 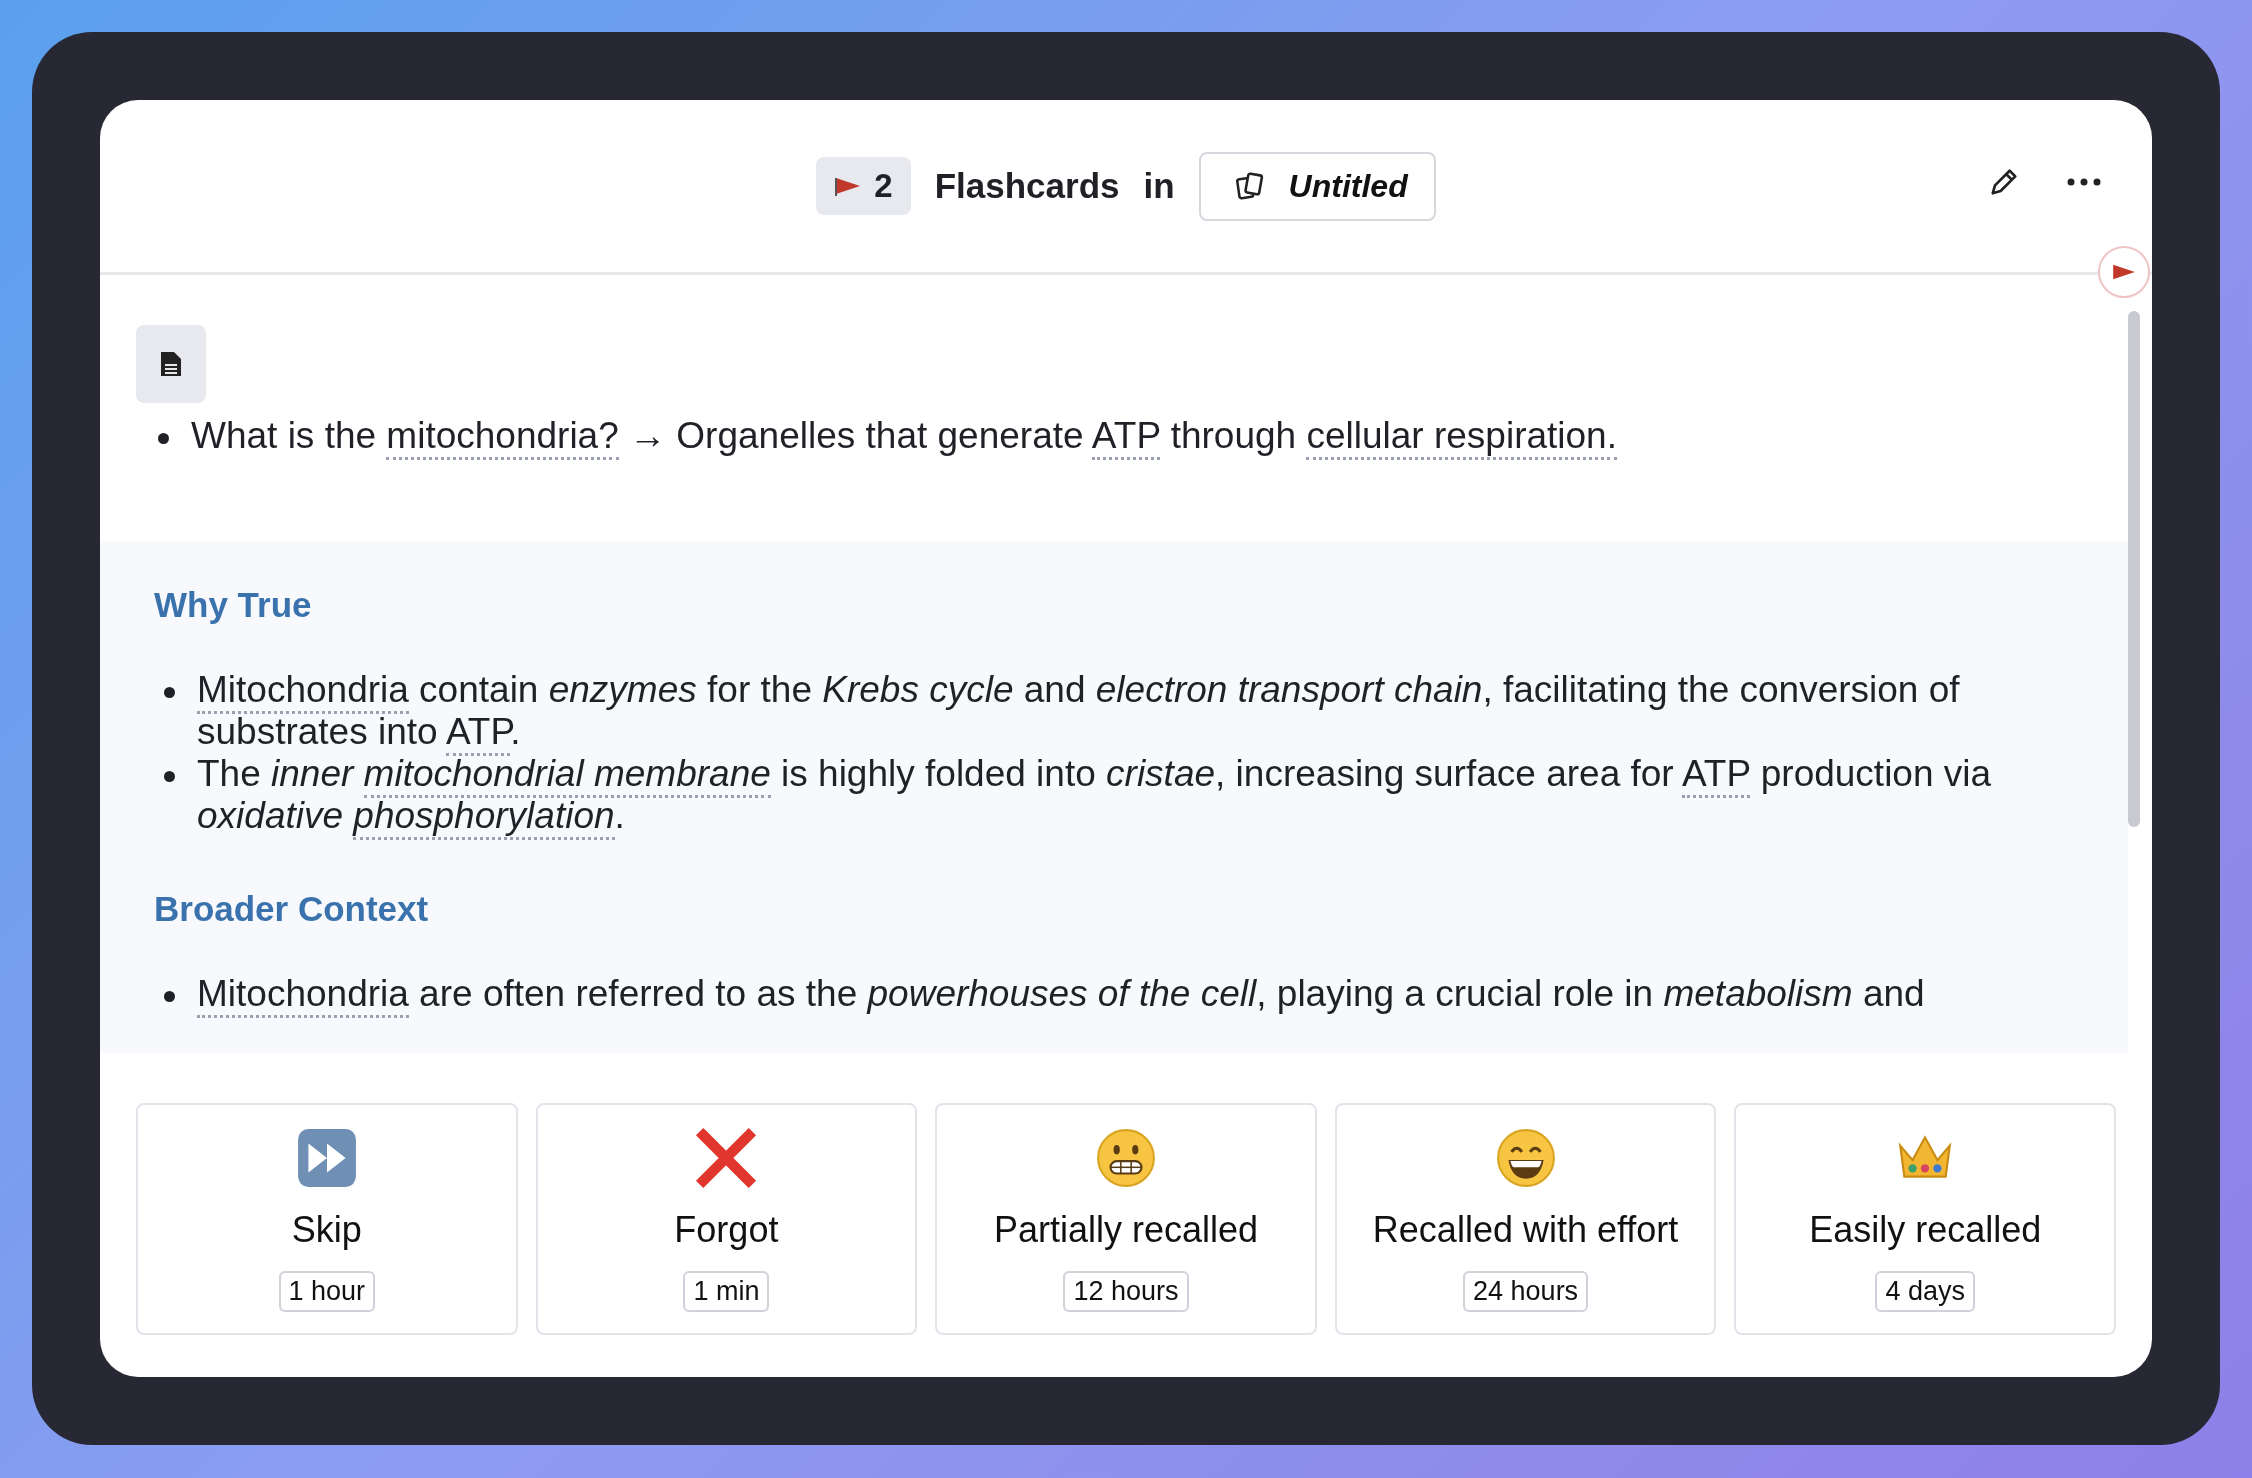 I want to click on note-button, so click(x=171, y=364).